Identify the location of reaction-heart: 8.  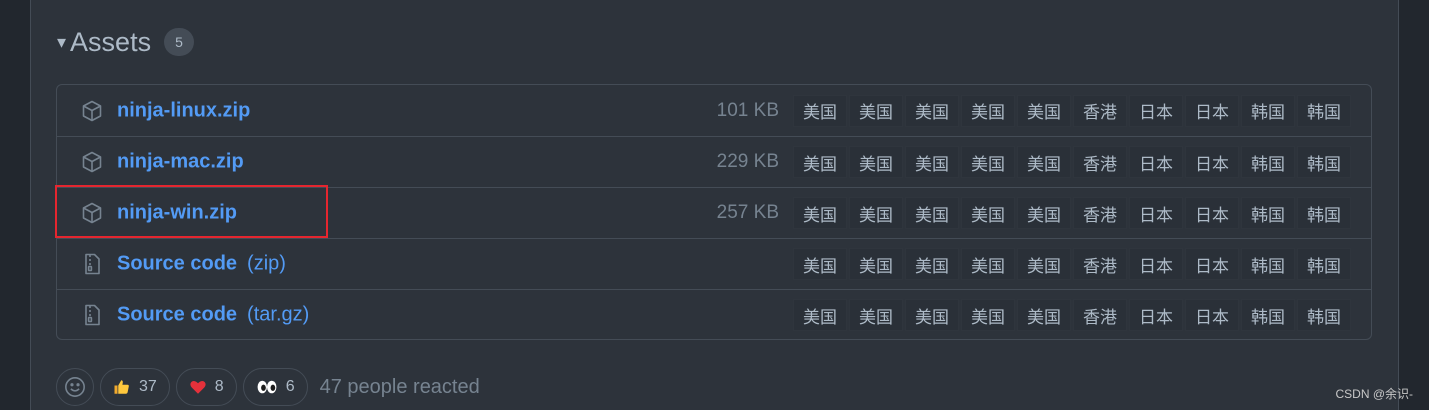
(206, 387).